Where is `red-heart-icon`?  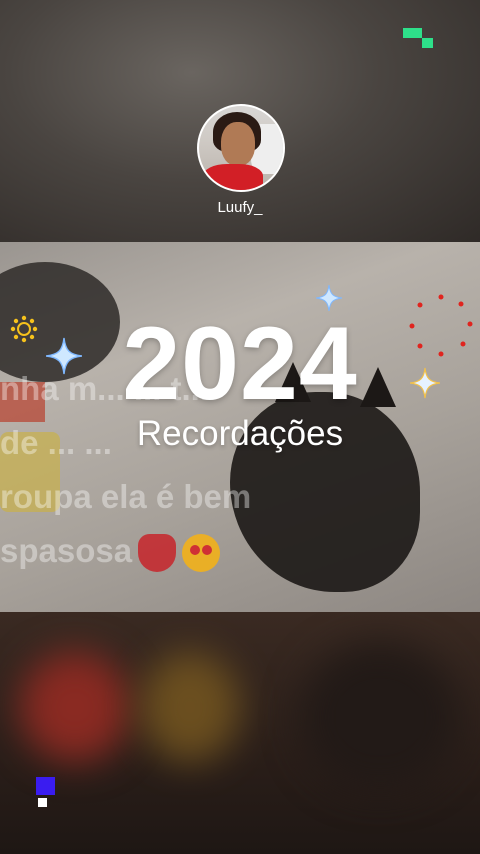 red-heart-icon is located at coordinates (157, 553).